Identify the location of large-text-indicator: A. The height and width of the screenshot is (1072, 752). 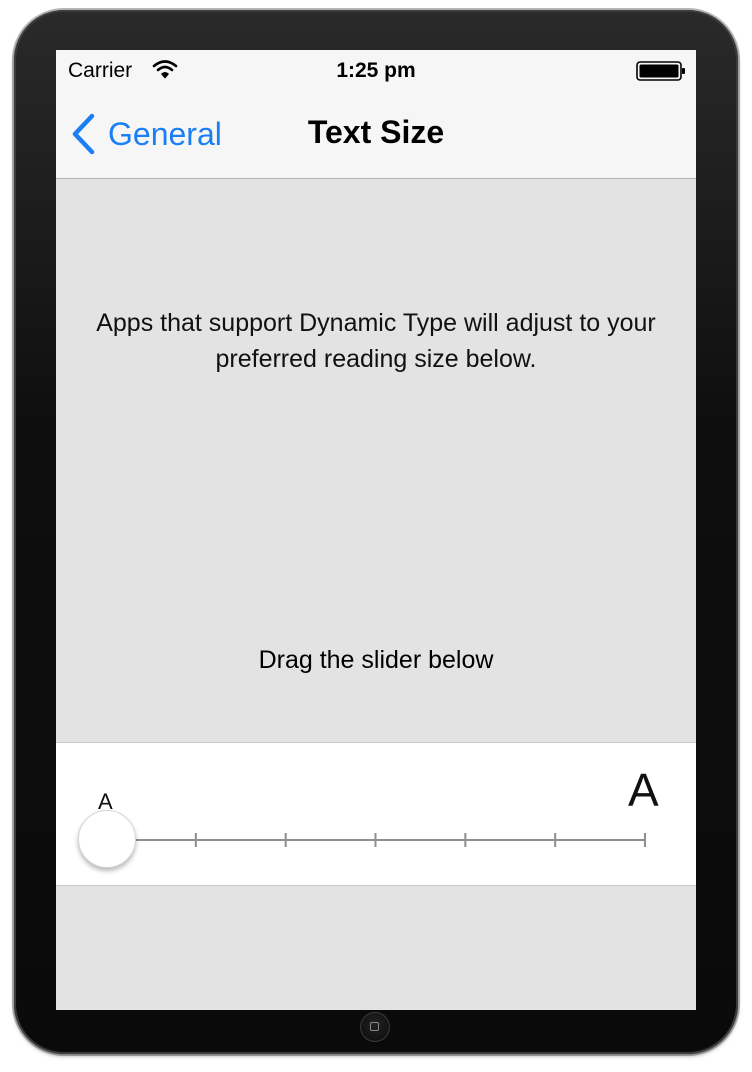
(643, 790).